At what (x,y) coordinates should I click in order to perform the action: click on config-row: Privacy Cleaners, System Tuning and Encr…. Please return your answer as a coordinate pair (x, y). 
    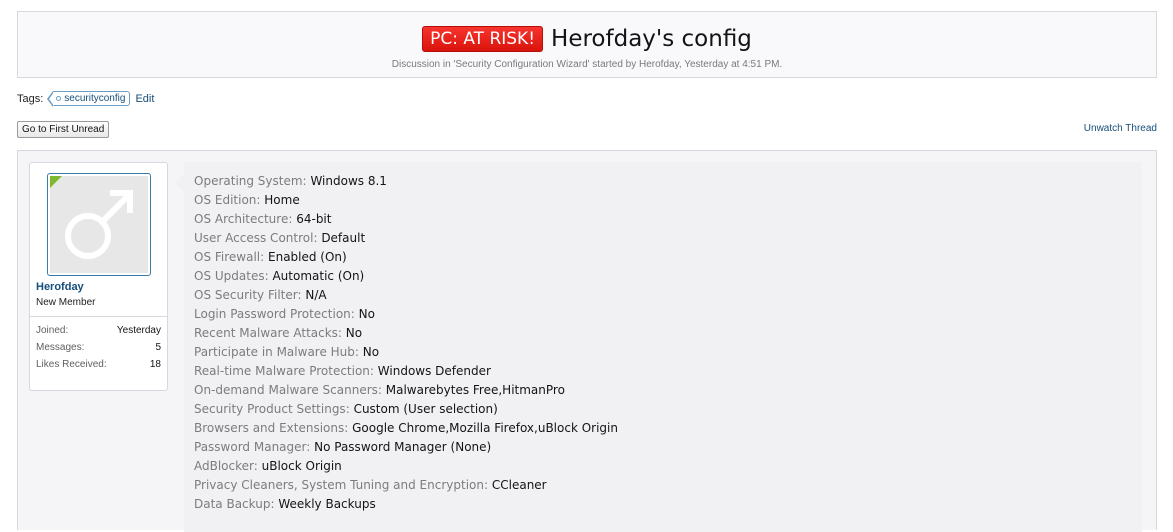
    Looking at the image, I should click on (406, 485).